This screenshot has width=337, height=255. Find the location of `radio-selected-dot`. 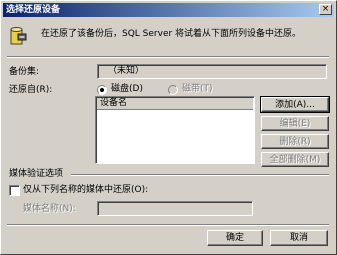

radio-selected-dot is located at coordinates (102, 90).